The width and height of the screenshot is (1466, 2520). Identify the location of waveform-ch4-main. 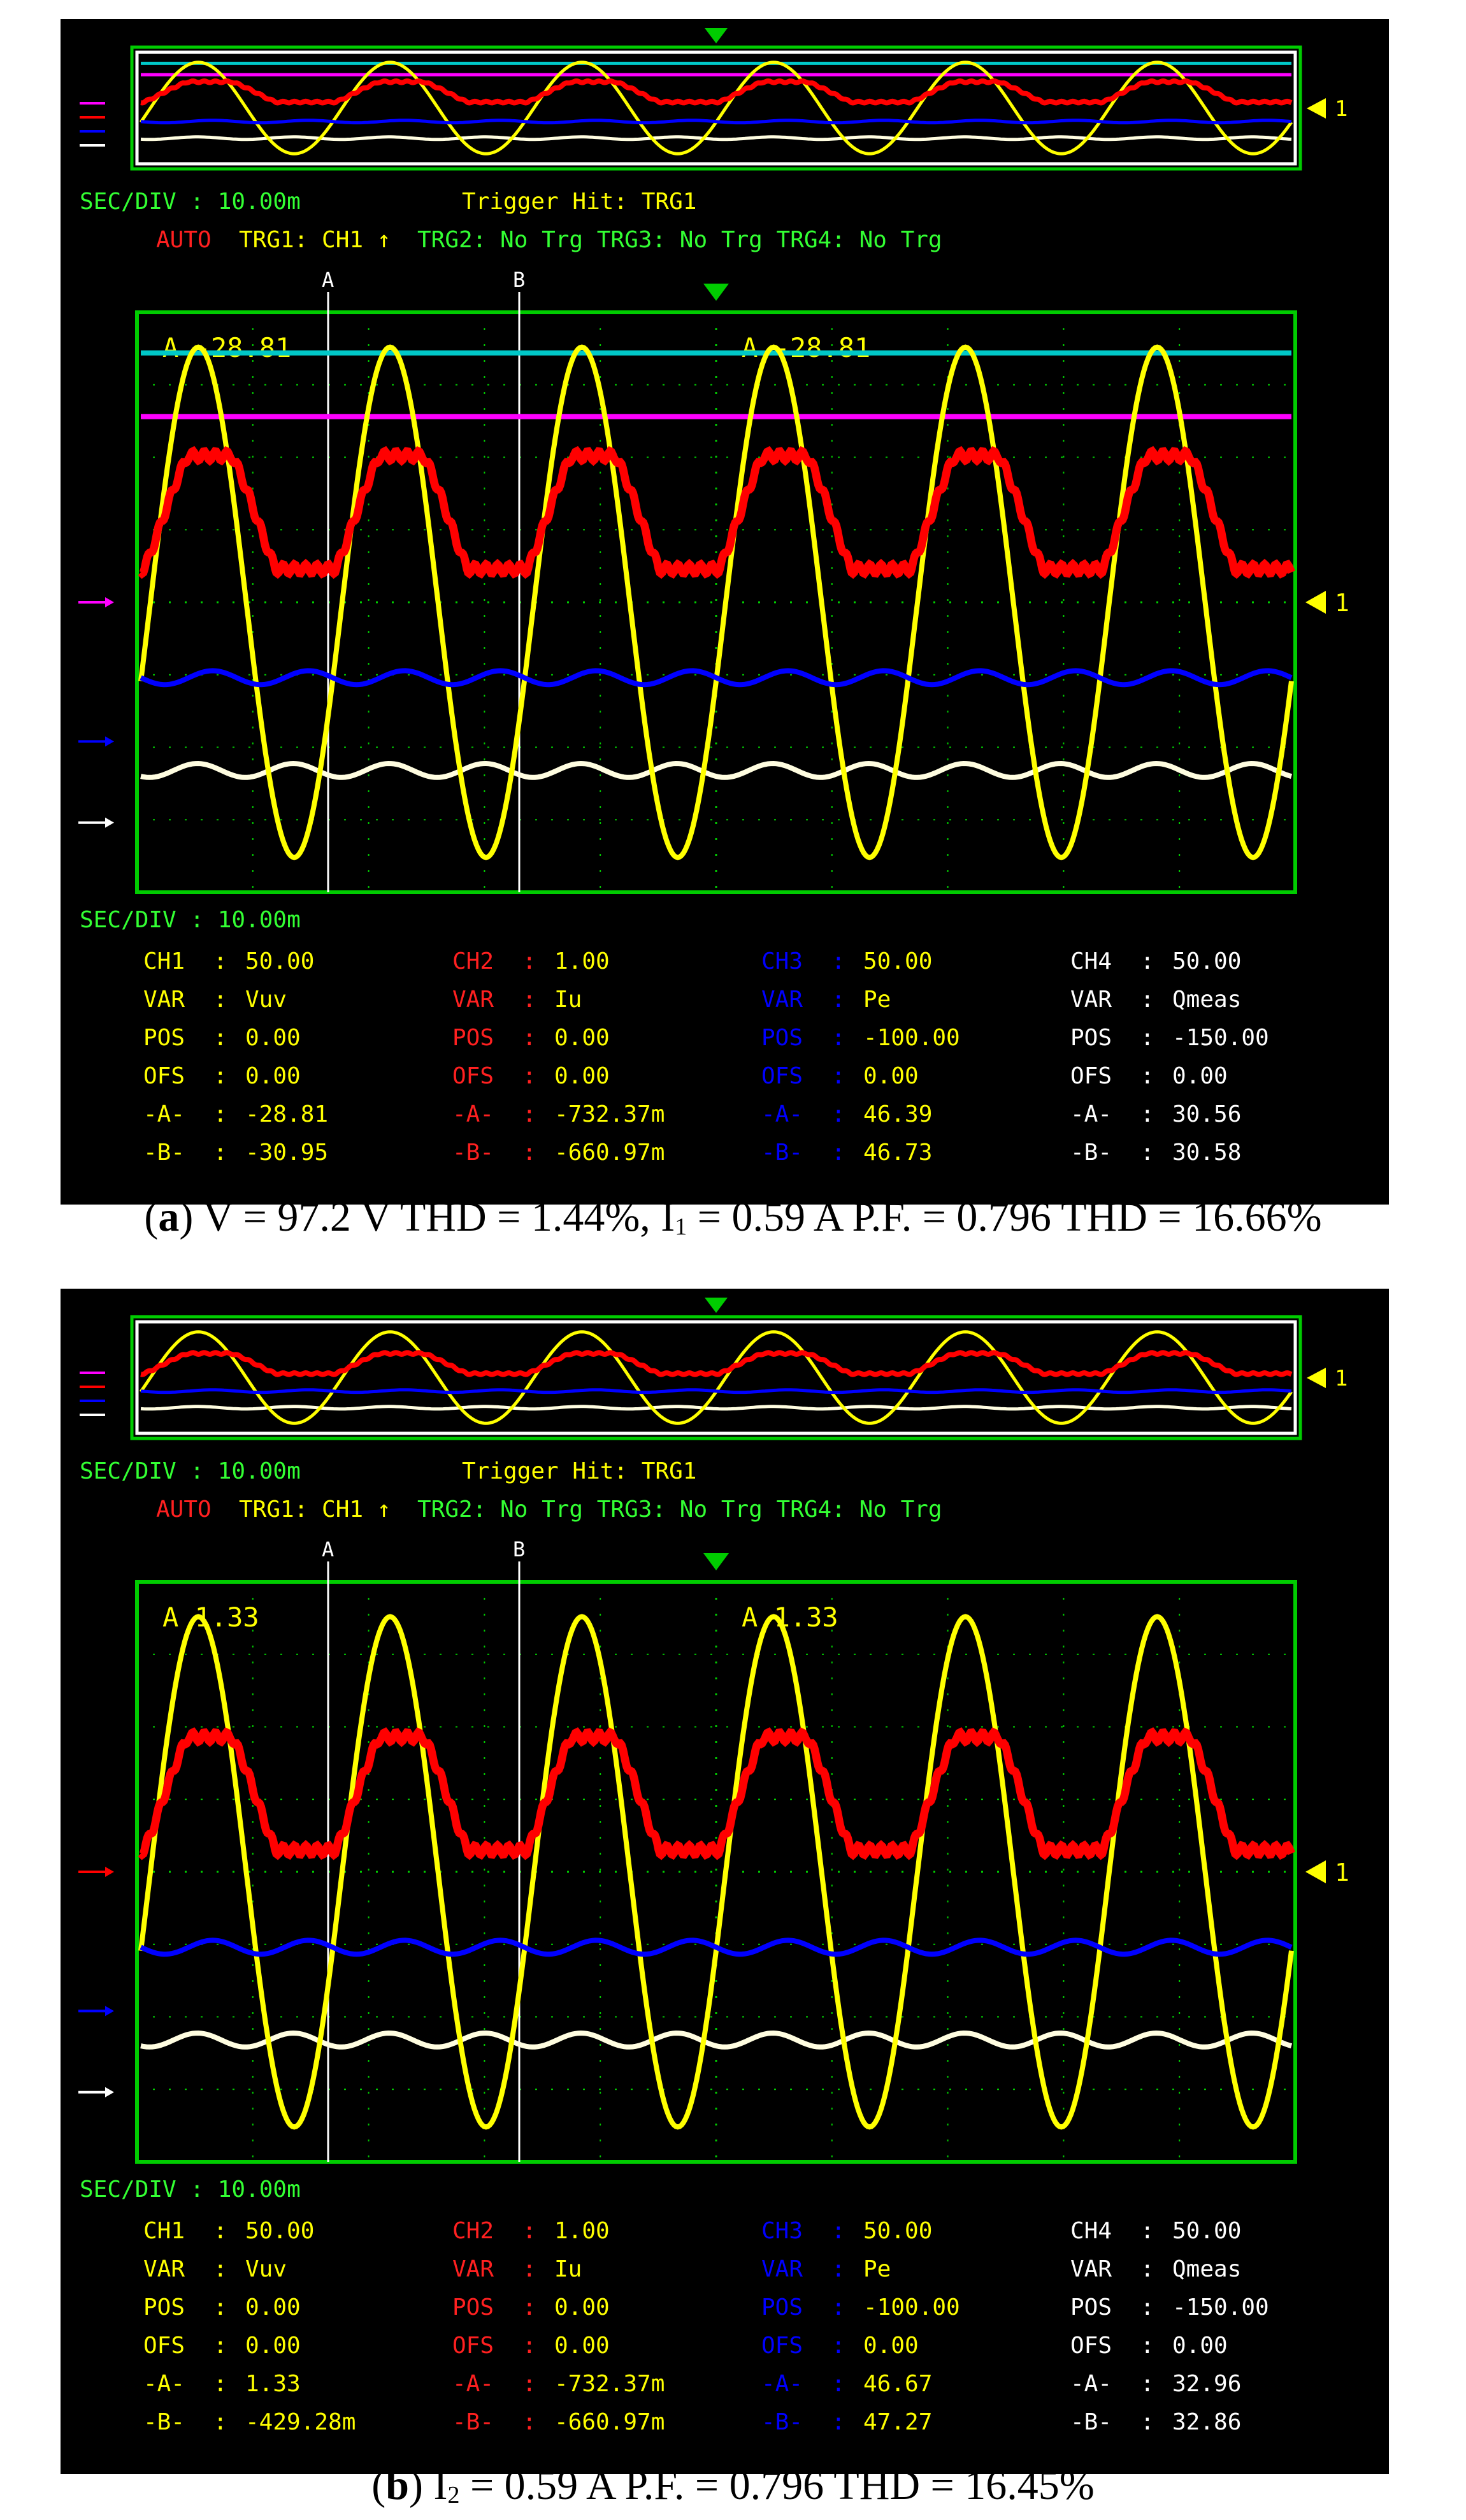
(717, 2040).